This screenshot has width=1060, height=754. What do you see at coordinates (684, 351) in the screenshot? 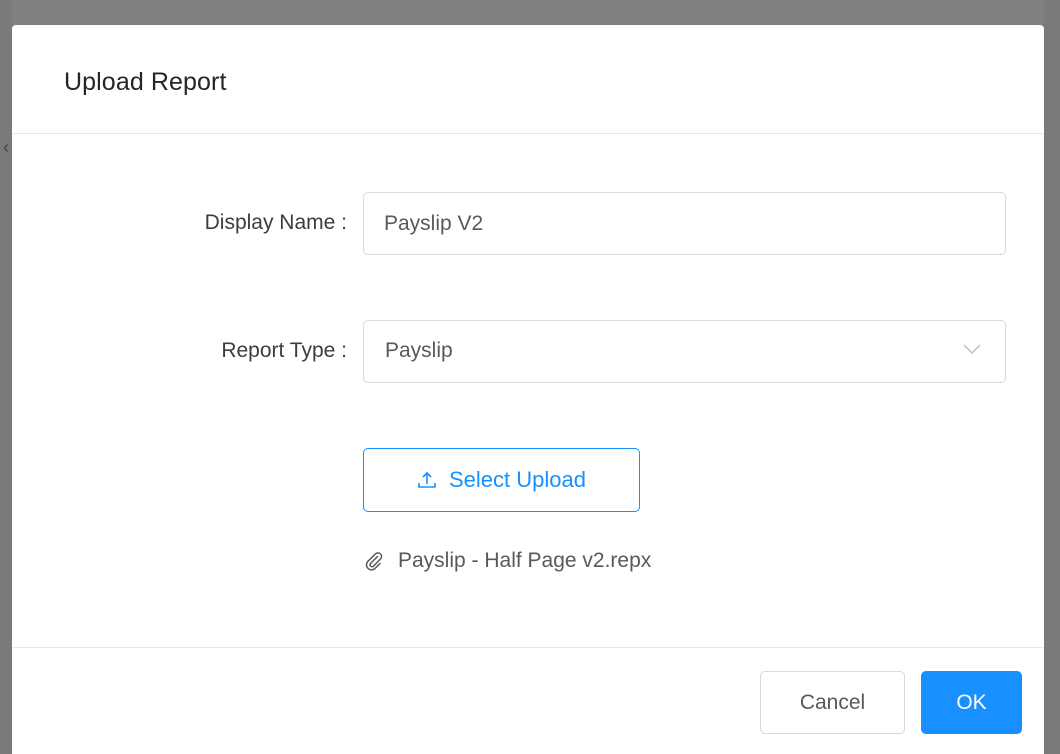
I see `report-type-select: Payslip` at bounding box center [684, 351].